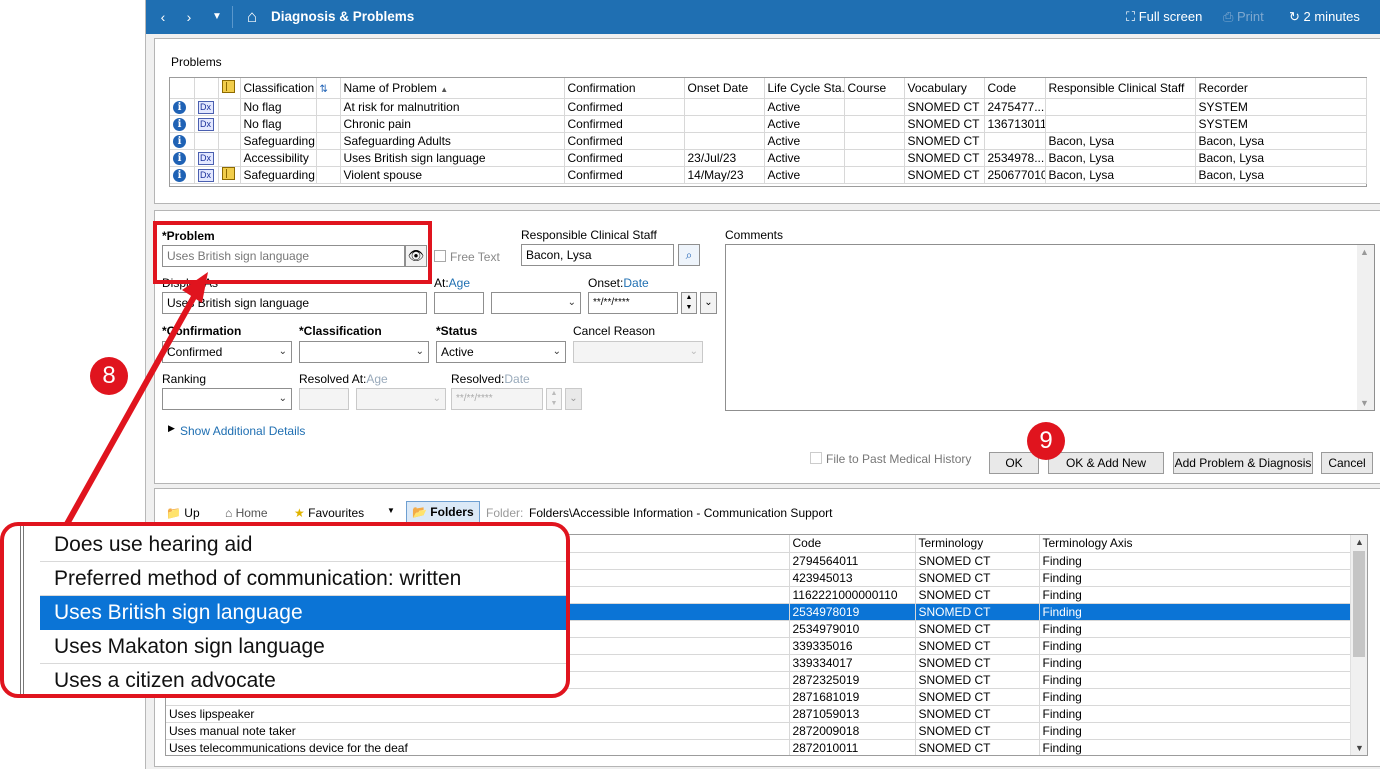  I want to click on zoom-grid-edge, so click(22, 610).